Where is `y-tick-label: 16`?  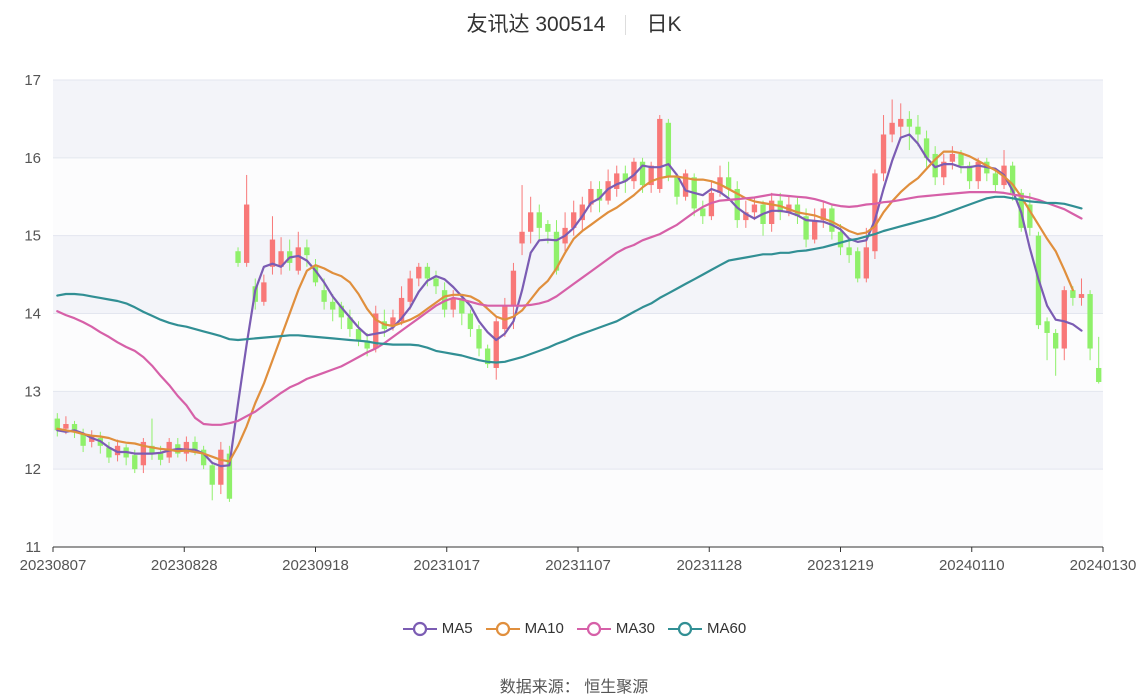
y-tick-label: 16 is located at coordinates (32, 158).